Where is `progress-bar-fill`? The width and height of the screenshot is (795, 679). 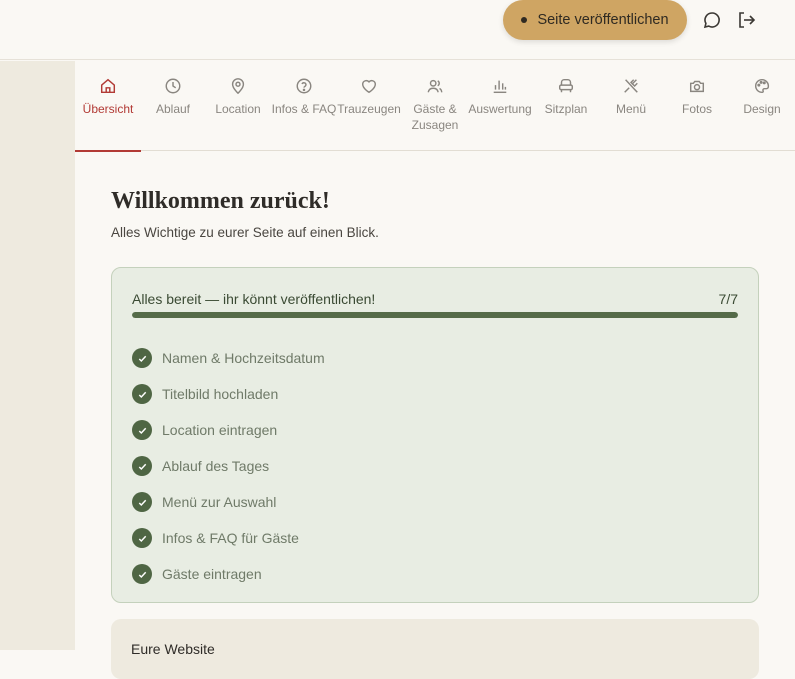 progress-bar-fill is located at coordinates (435, 315).